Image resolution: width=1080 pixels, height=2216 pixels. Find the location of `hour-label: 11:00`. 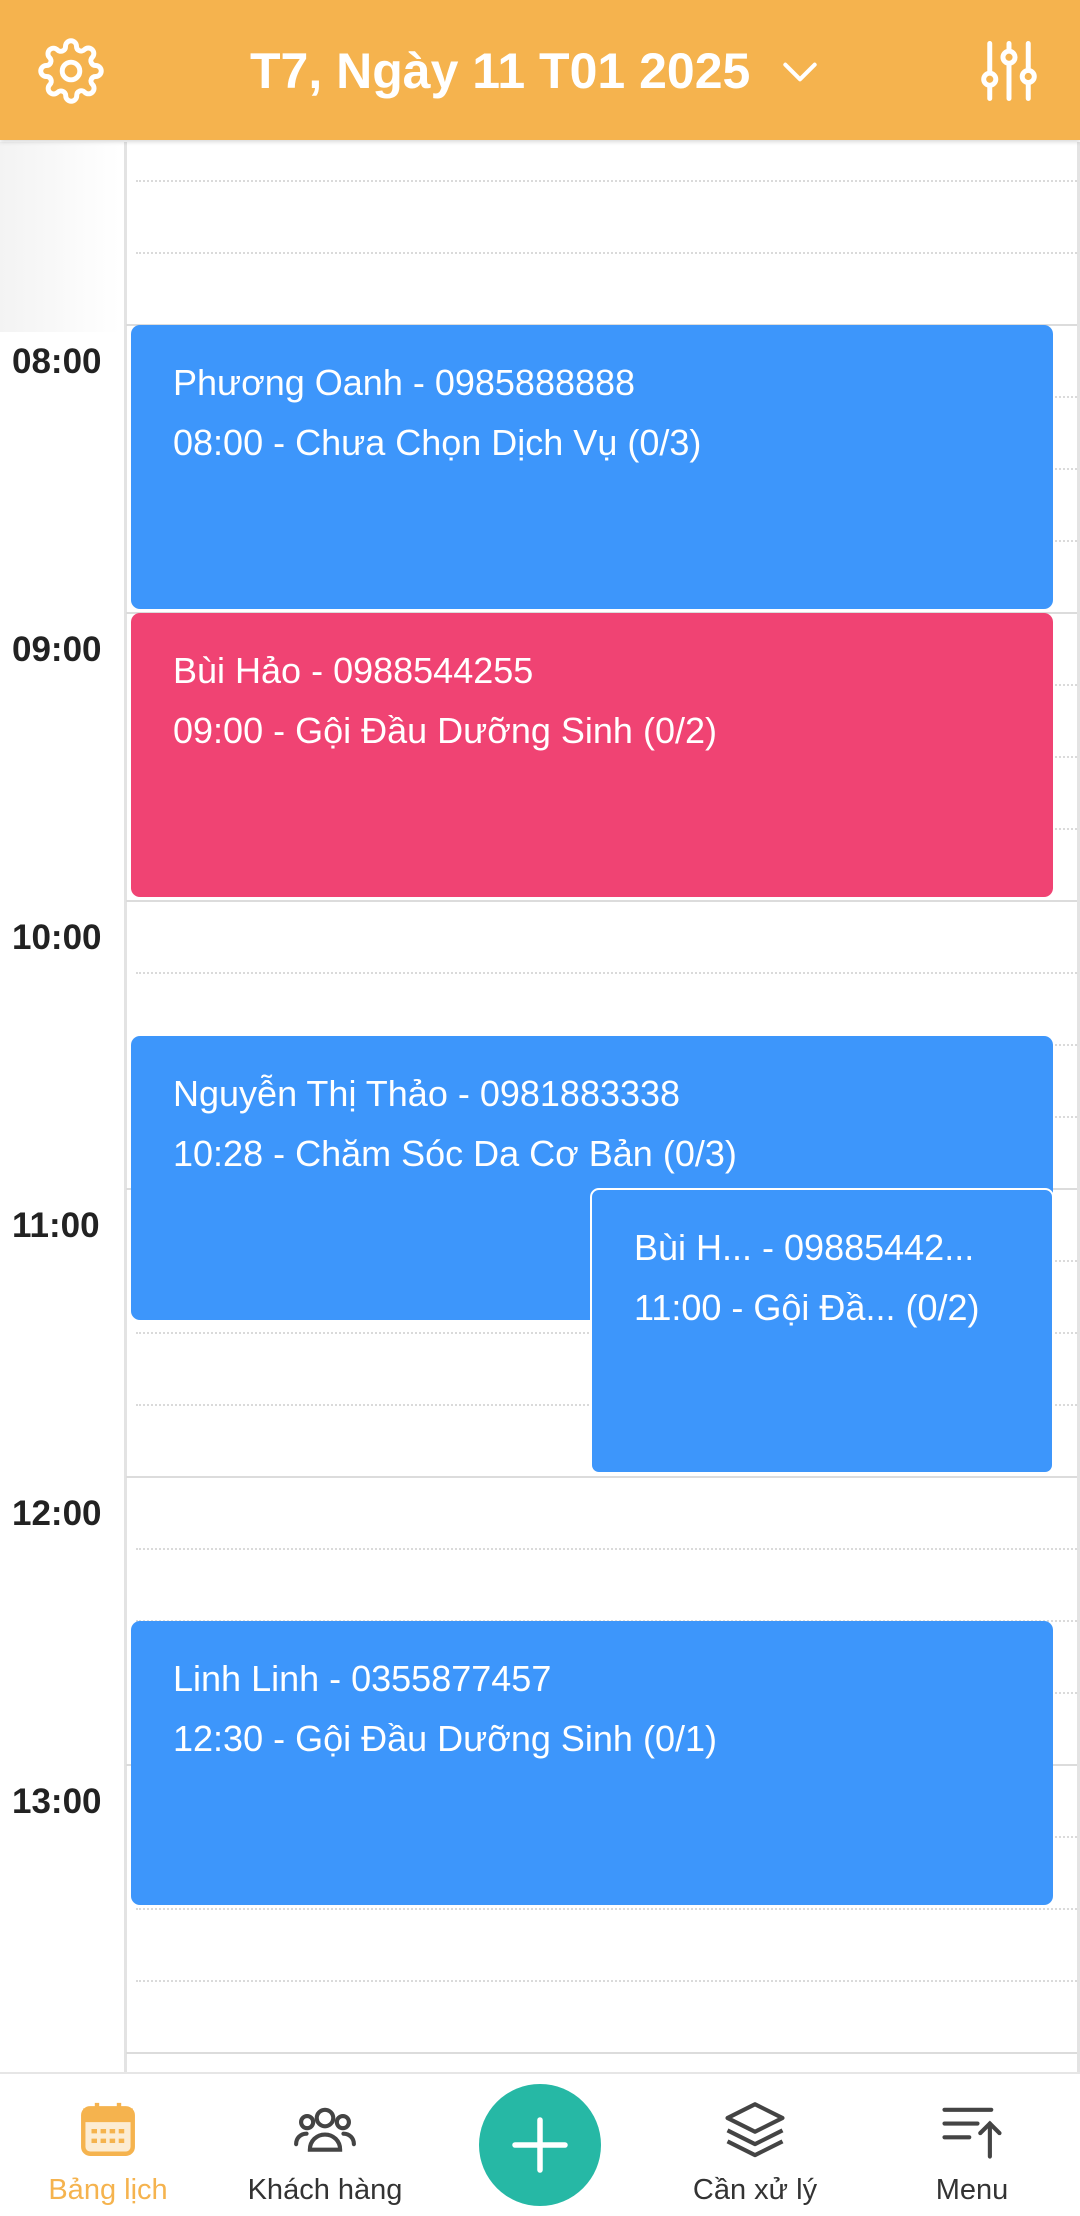

hour-label: 11:00 is located at coordinates (56, 1225).